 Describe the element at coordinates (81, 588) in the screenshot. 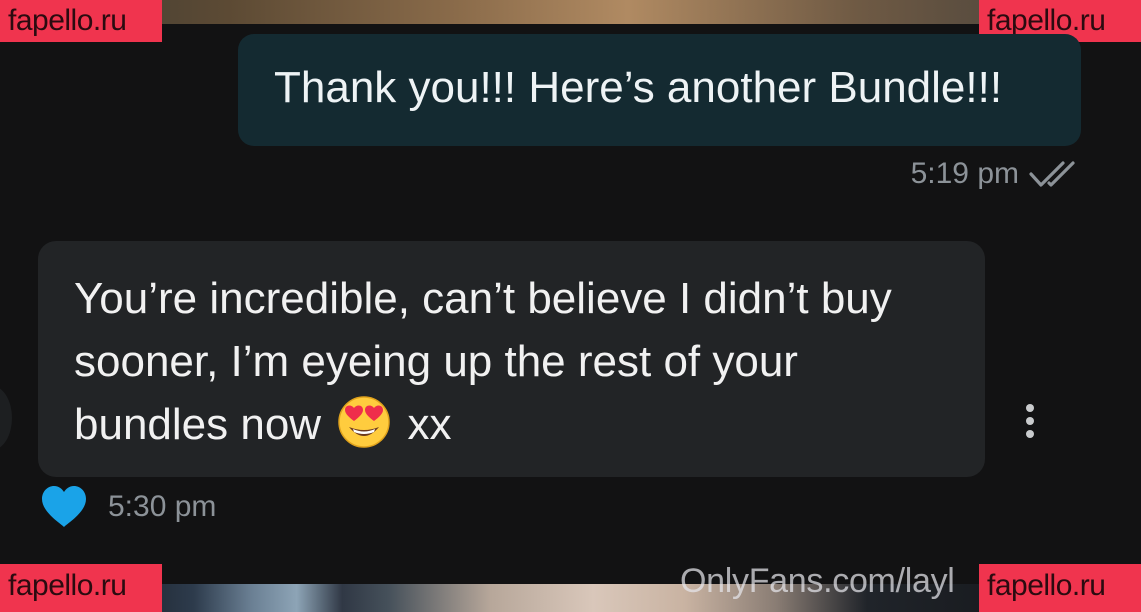

I see `watermark-bottom-left: fapello.ru` at that location.